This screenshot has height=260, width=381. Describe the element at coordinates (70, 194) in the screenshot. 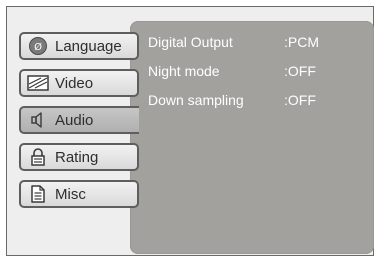

I see `tab-misc-label: Misc` at that location.